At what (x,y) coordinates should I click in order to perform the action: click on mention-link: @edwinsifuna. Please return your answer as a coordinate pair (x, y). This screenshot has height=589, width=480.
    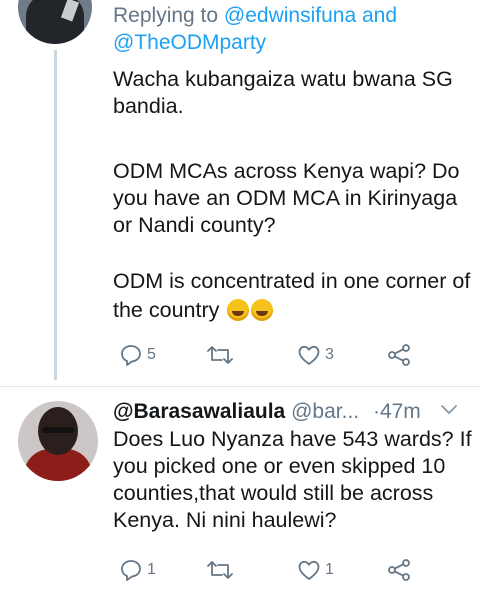
    Looking at the image, I should click on (290, 15).